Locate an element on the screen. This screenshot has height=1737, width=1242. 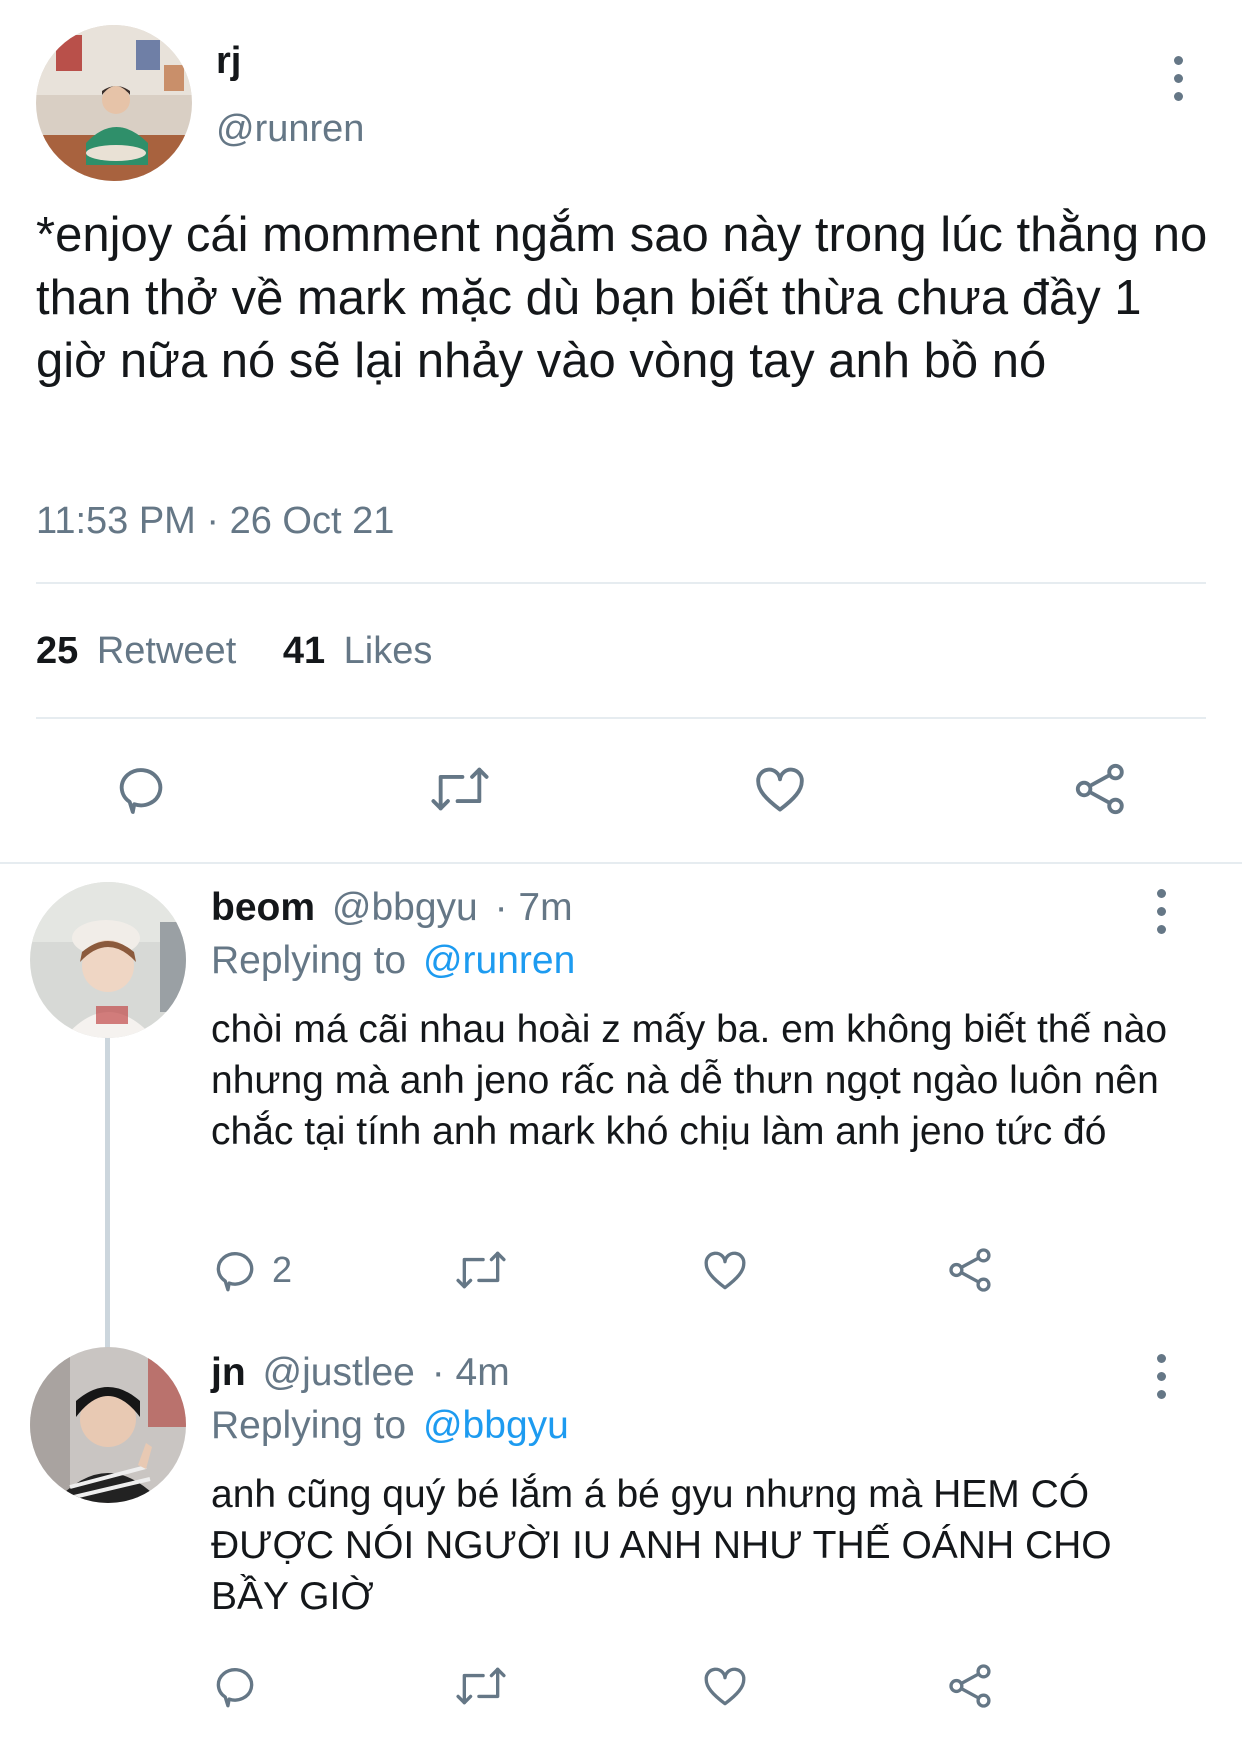
reply-display-name: jn is located at coordinates (228, 1372).